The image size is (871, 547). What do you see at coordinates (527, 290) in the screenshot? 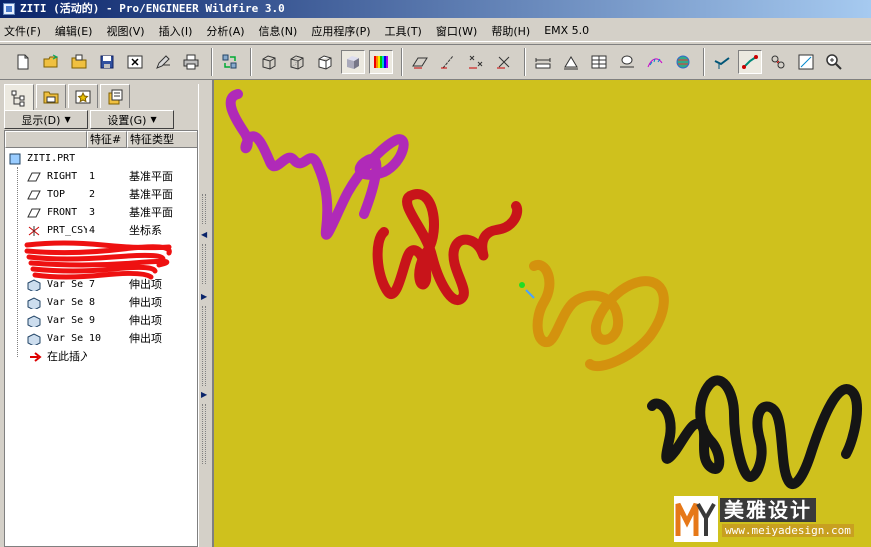
I see `csys-marker` at bounding box center [527, 290].